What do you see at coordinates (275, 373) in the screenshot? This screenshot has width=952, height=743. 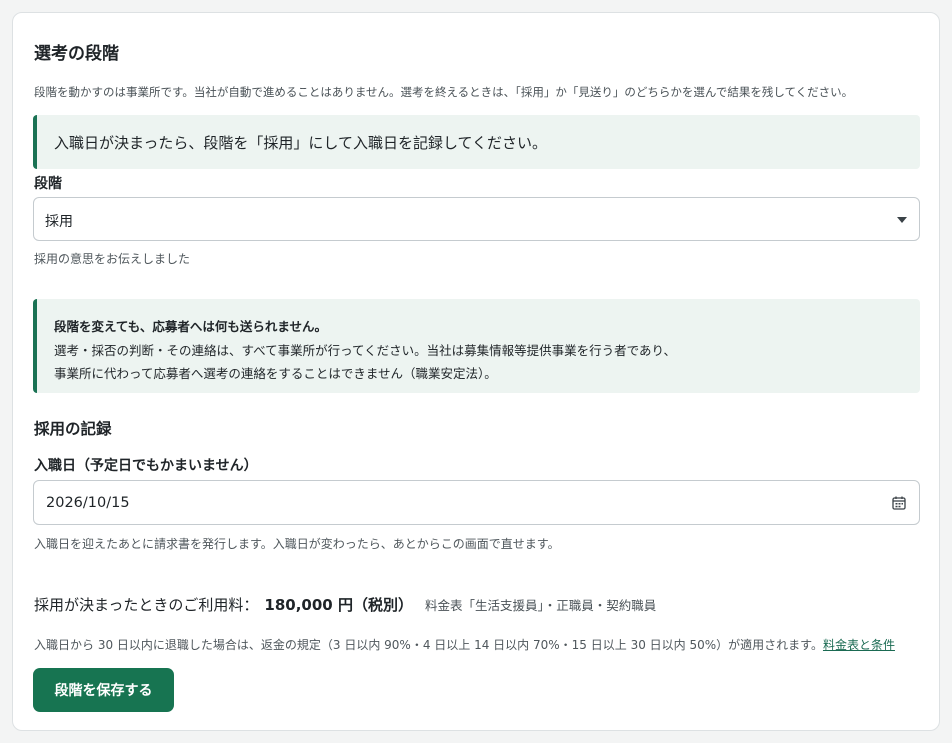 I see `contact-notice-line: 事業所に代わって応募者へ選考の連絡をすることはできません（職業安定法）。` at bounding box center [275, 373].